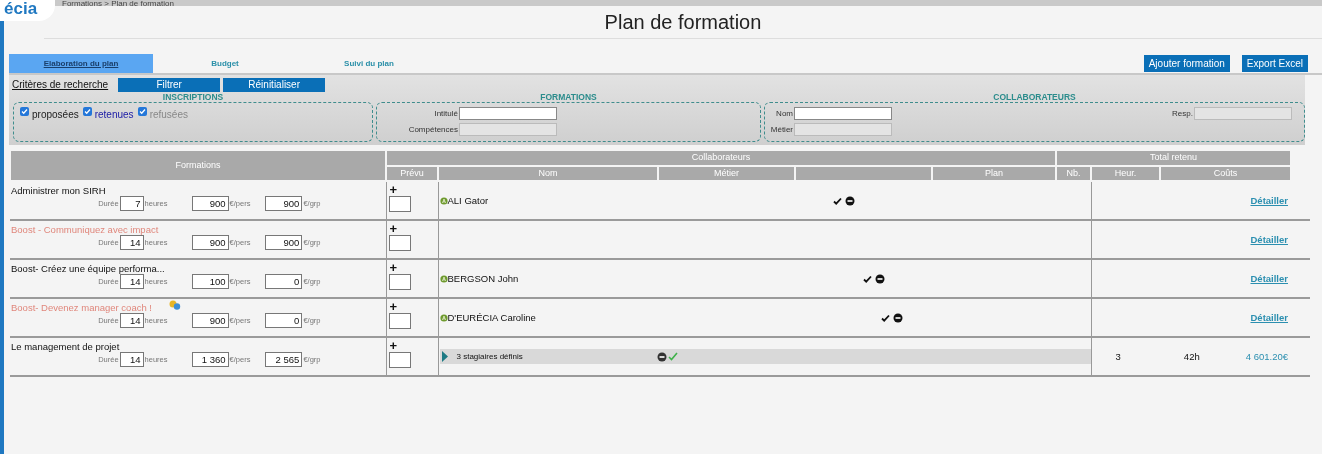 The width and height of the screenshot is (1322, 454). Describe the element at coordinates (168, 115) in the screenshot. I see `checkbox-label: refusées` at that location.